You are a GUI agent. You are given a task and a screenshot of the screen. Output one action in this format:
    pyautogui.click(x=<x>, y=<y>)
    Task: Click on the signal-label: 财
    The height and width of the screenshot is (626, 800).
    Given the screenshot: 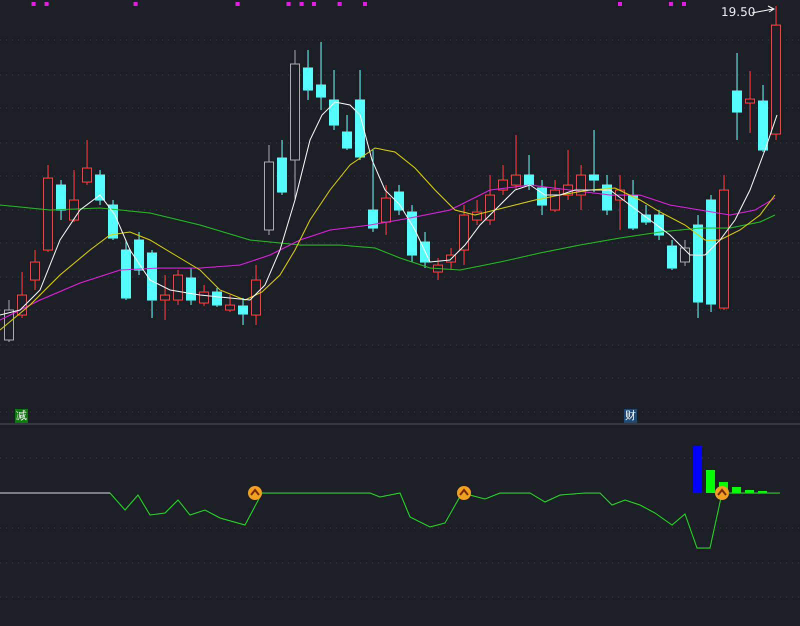 What is the action you would take?
    pyautogui.click(x=630, y=416)
    